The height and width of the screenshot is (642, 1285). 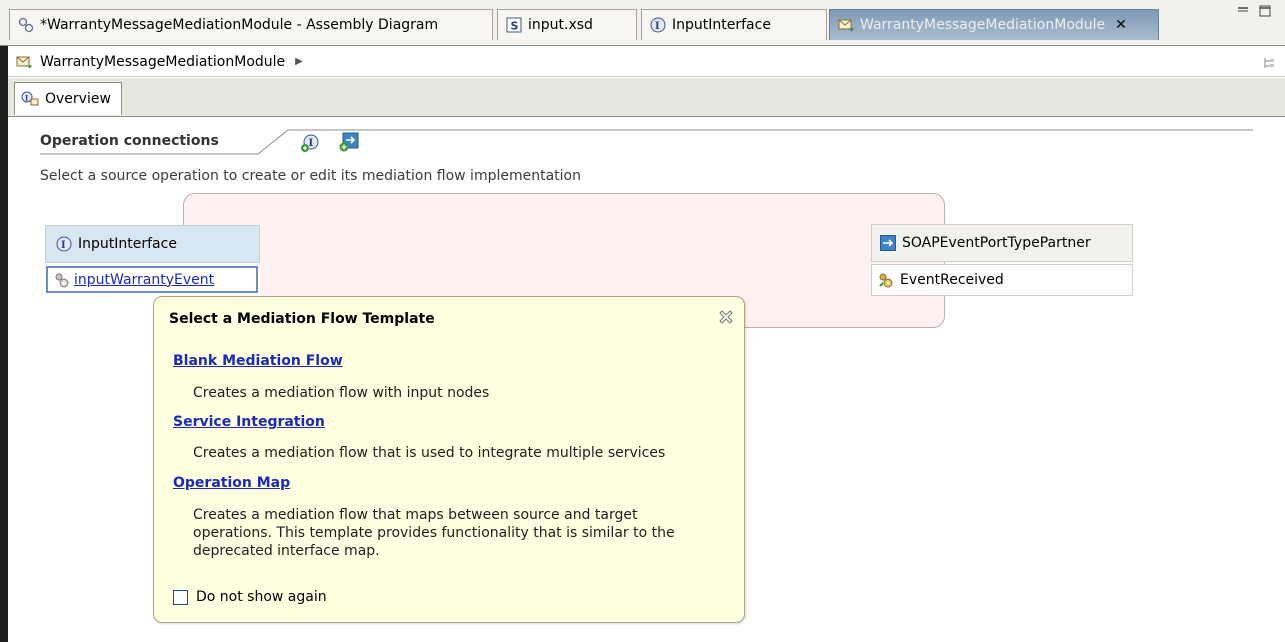 I want to click on section-title: Operation connections, so click(x=129, y=141).